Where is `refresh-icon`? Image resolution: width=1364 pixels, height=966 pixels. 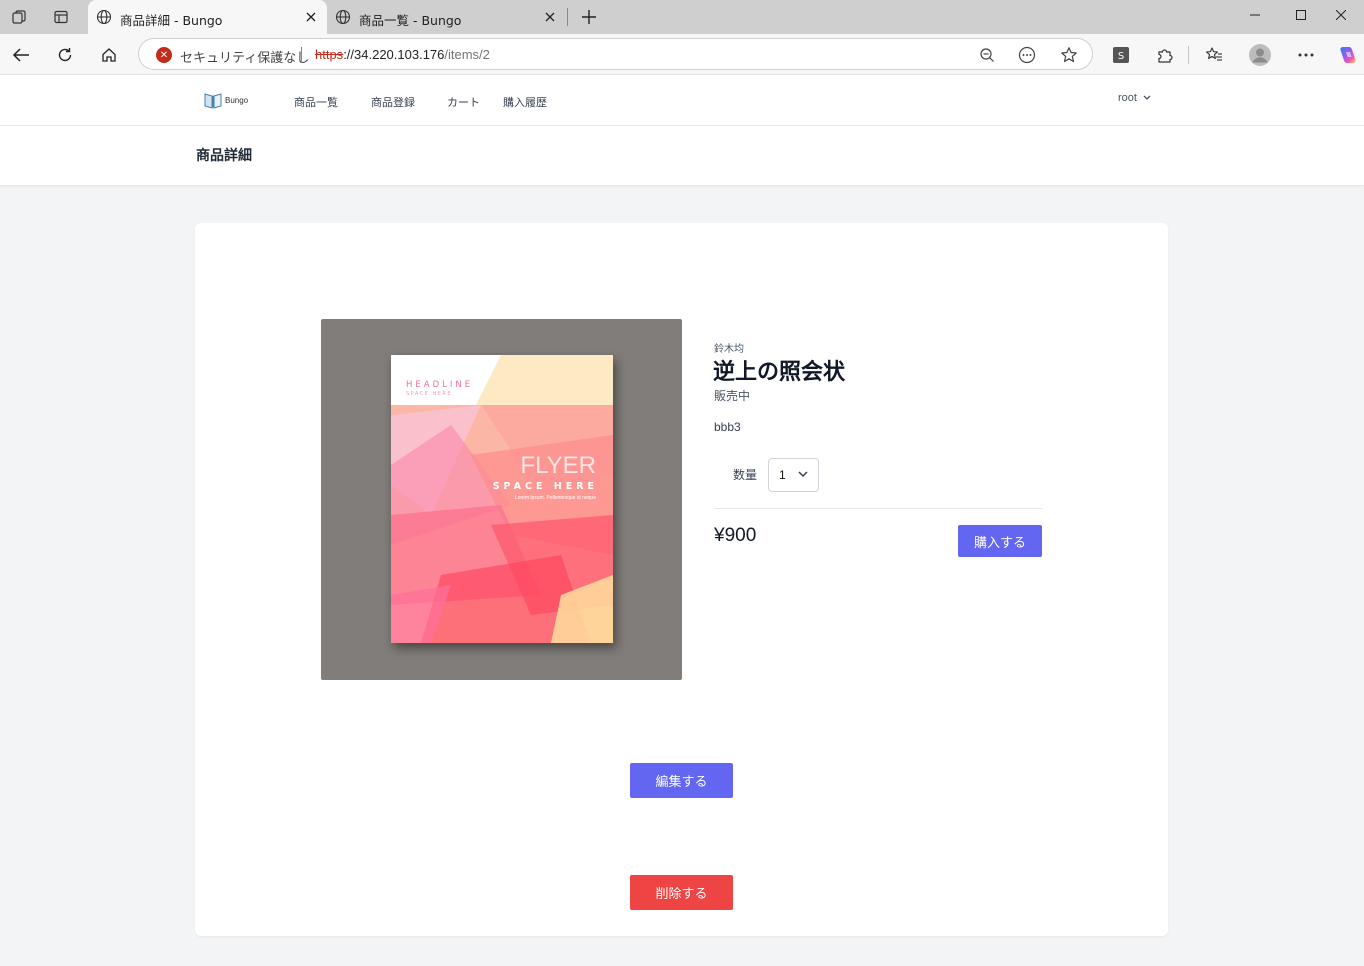
refresh-icon is located at coordinates (65, 55).